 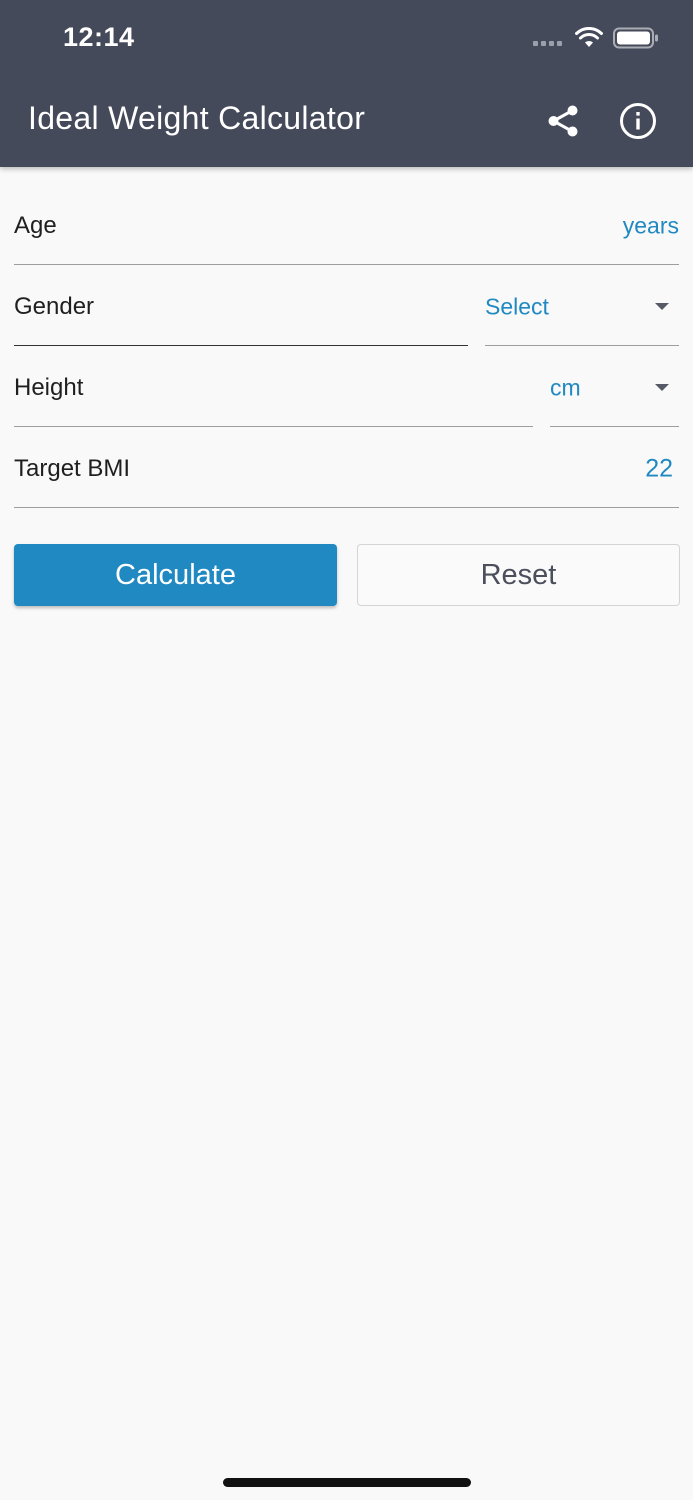 I want to click on battery-icon, so click(x=635, y=38).